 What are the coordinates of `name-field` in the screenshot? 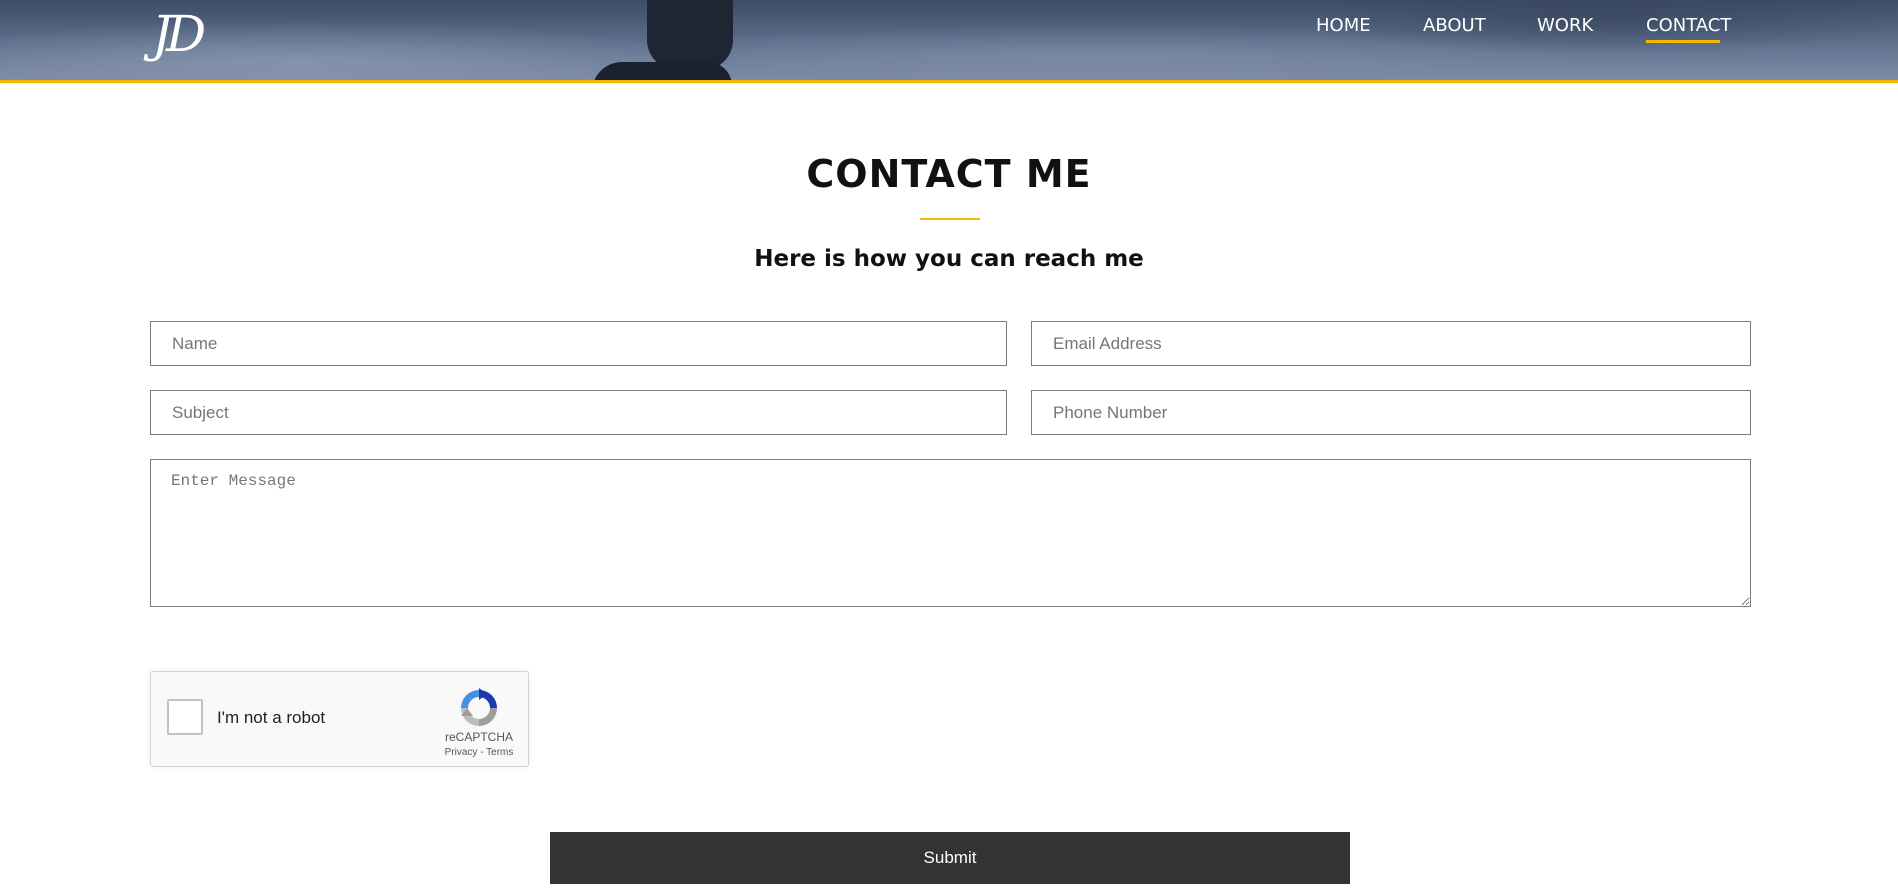 It's located at (578, 343).